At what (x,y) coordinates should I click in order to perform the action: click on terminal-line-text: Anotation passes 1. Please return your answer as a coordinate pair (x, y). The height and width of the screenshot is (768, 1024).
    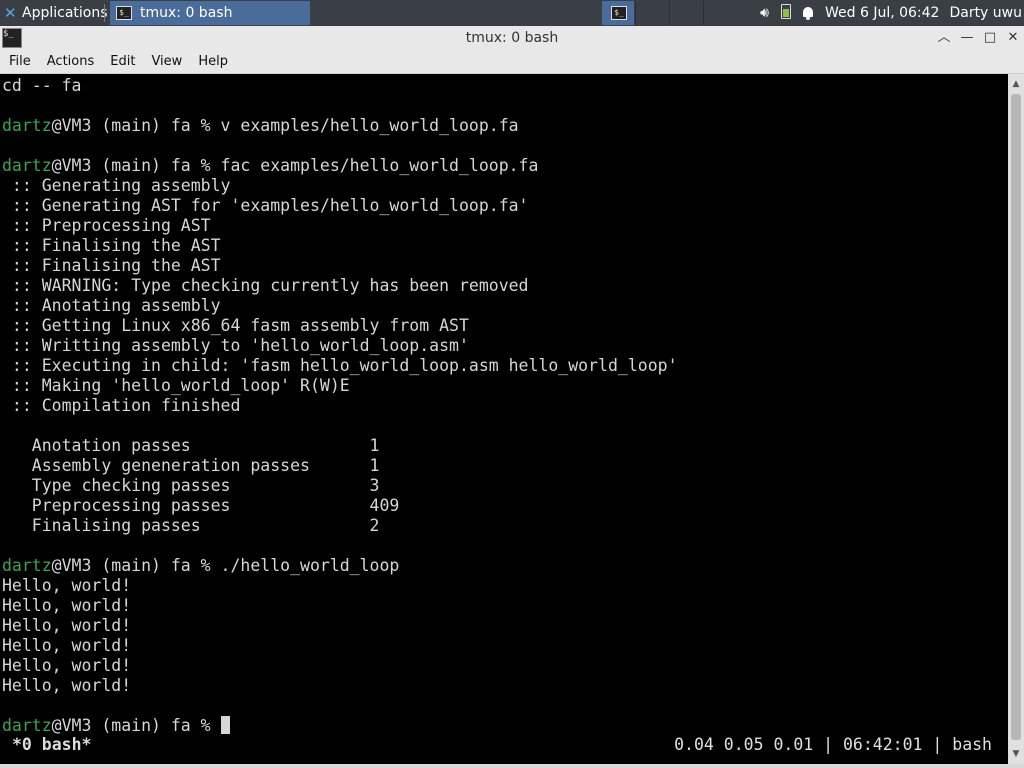
    Looking at the image, I should click on (191, 445).